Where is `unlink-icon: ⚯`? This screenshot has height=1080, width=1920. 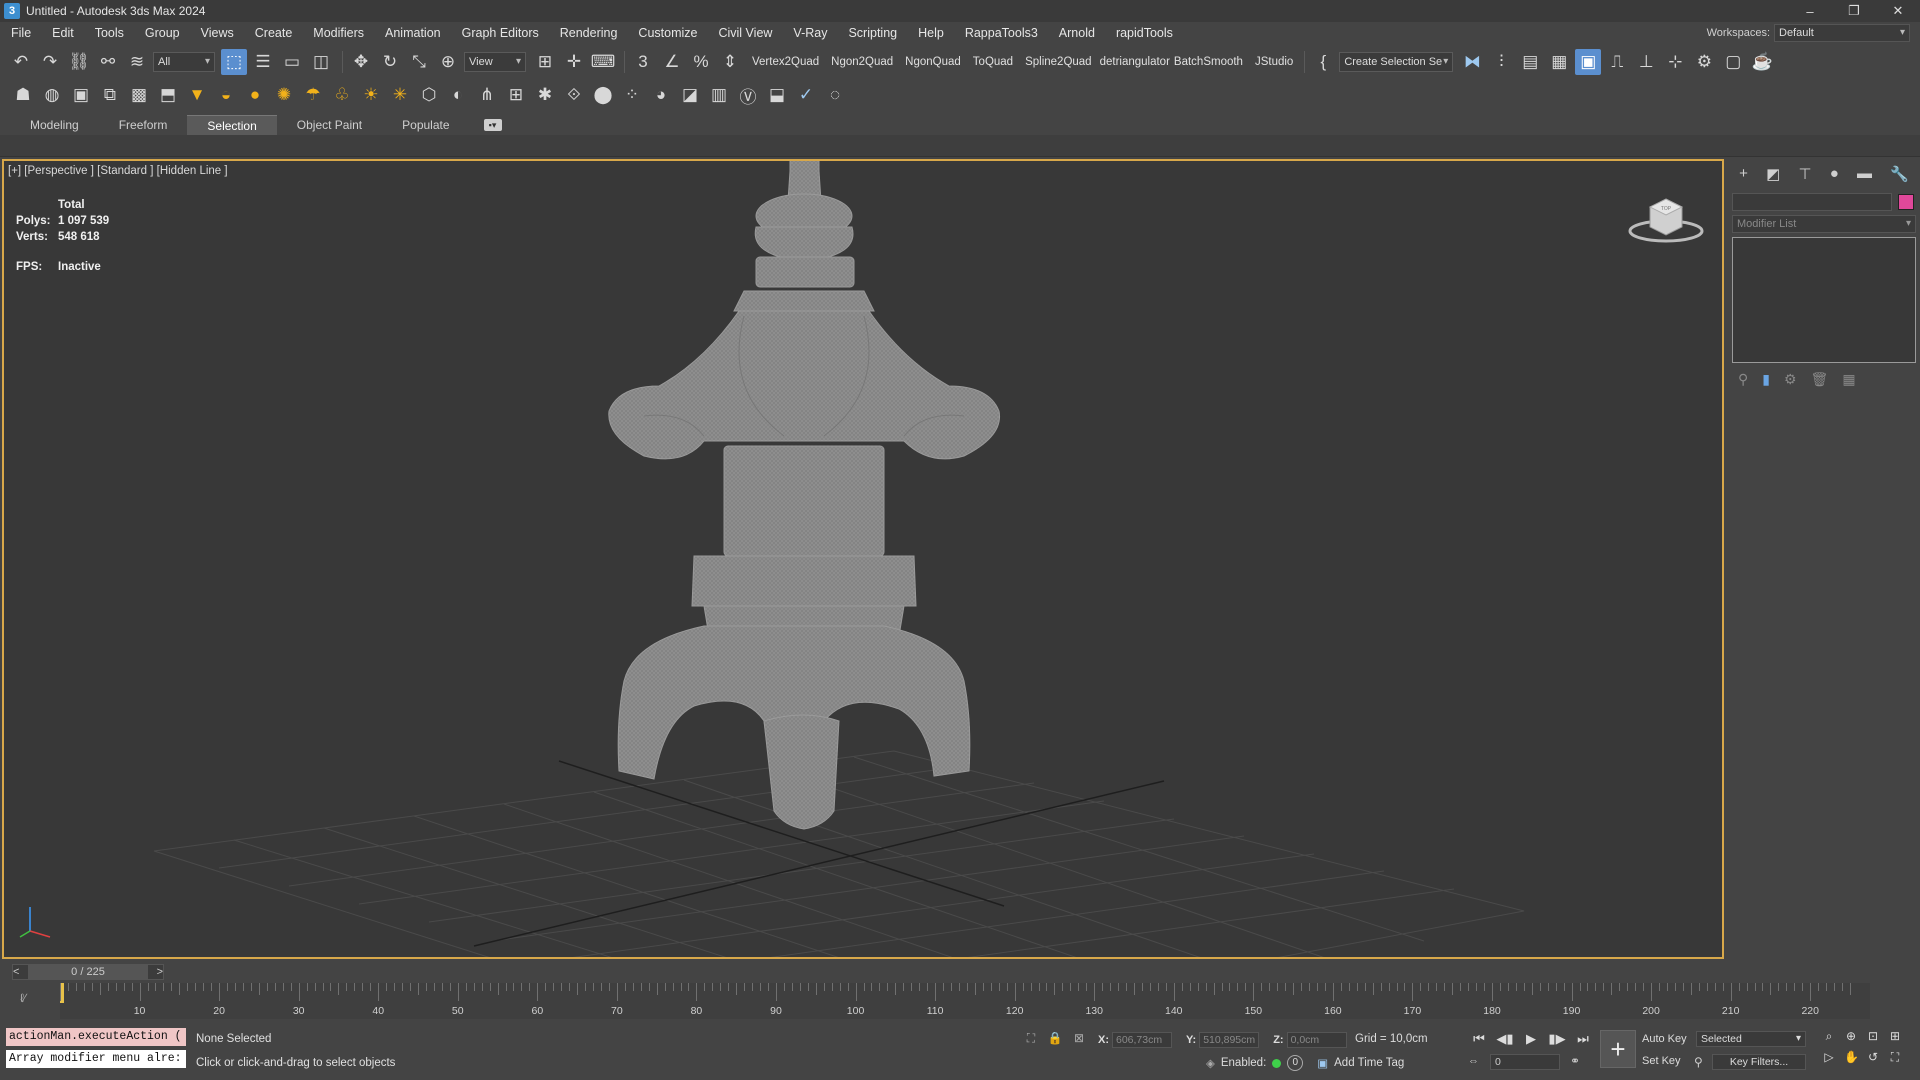
unlink-icon: ⚯ is located at coordinates (108, 62).